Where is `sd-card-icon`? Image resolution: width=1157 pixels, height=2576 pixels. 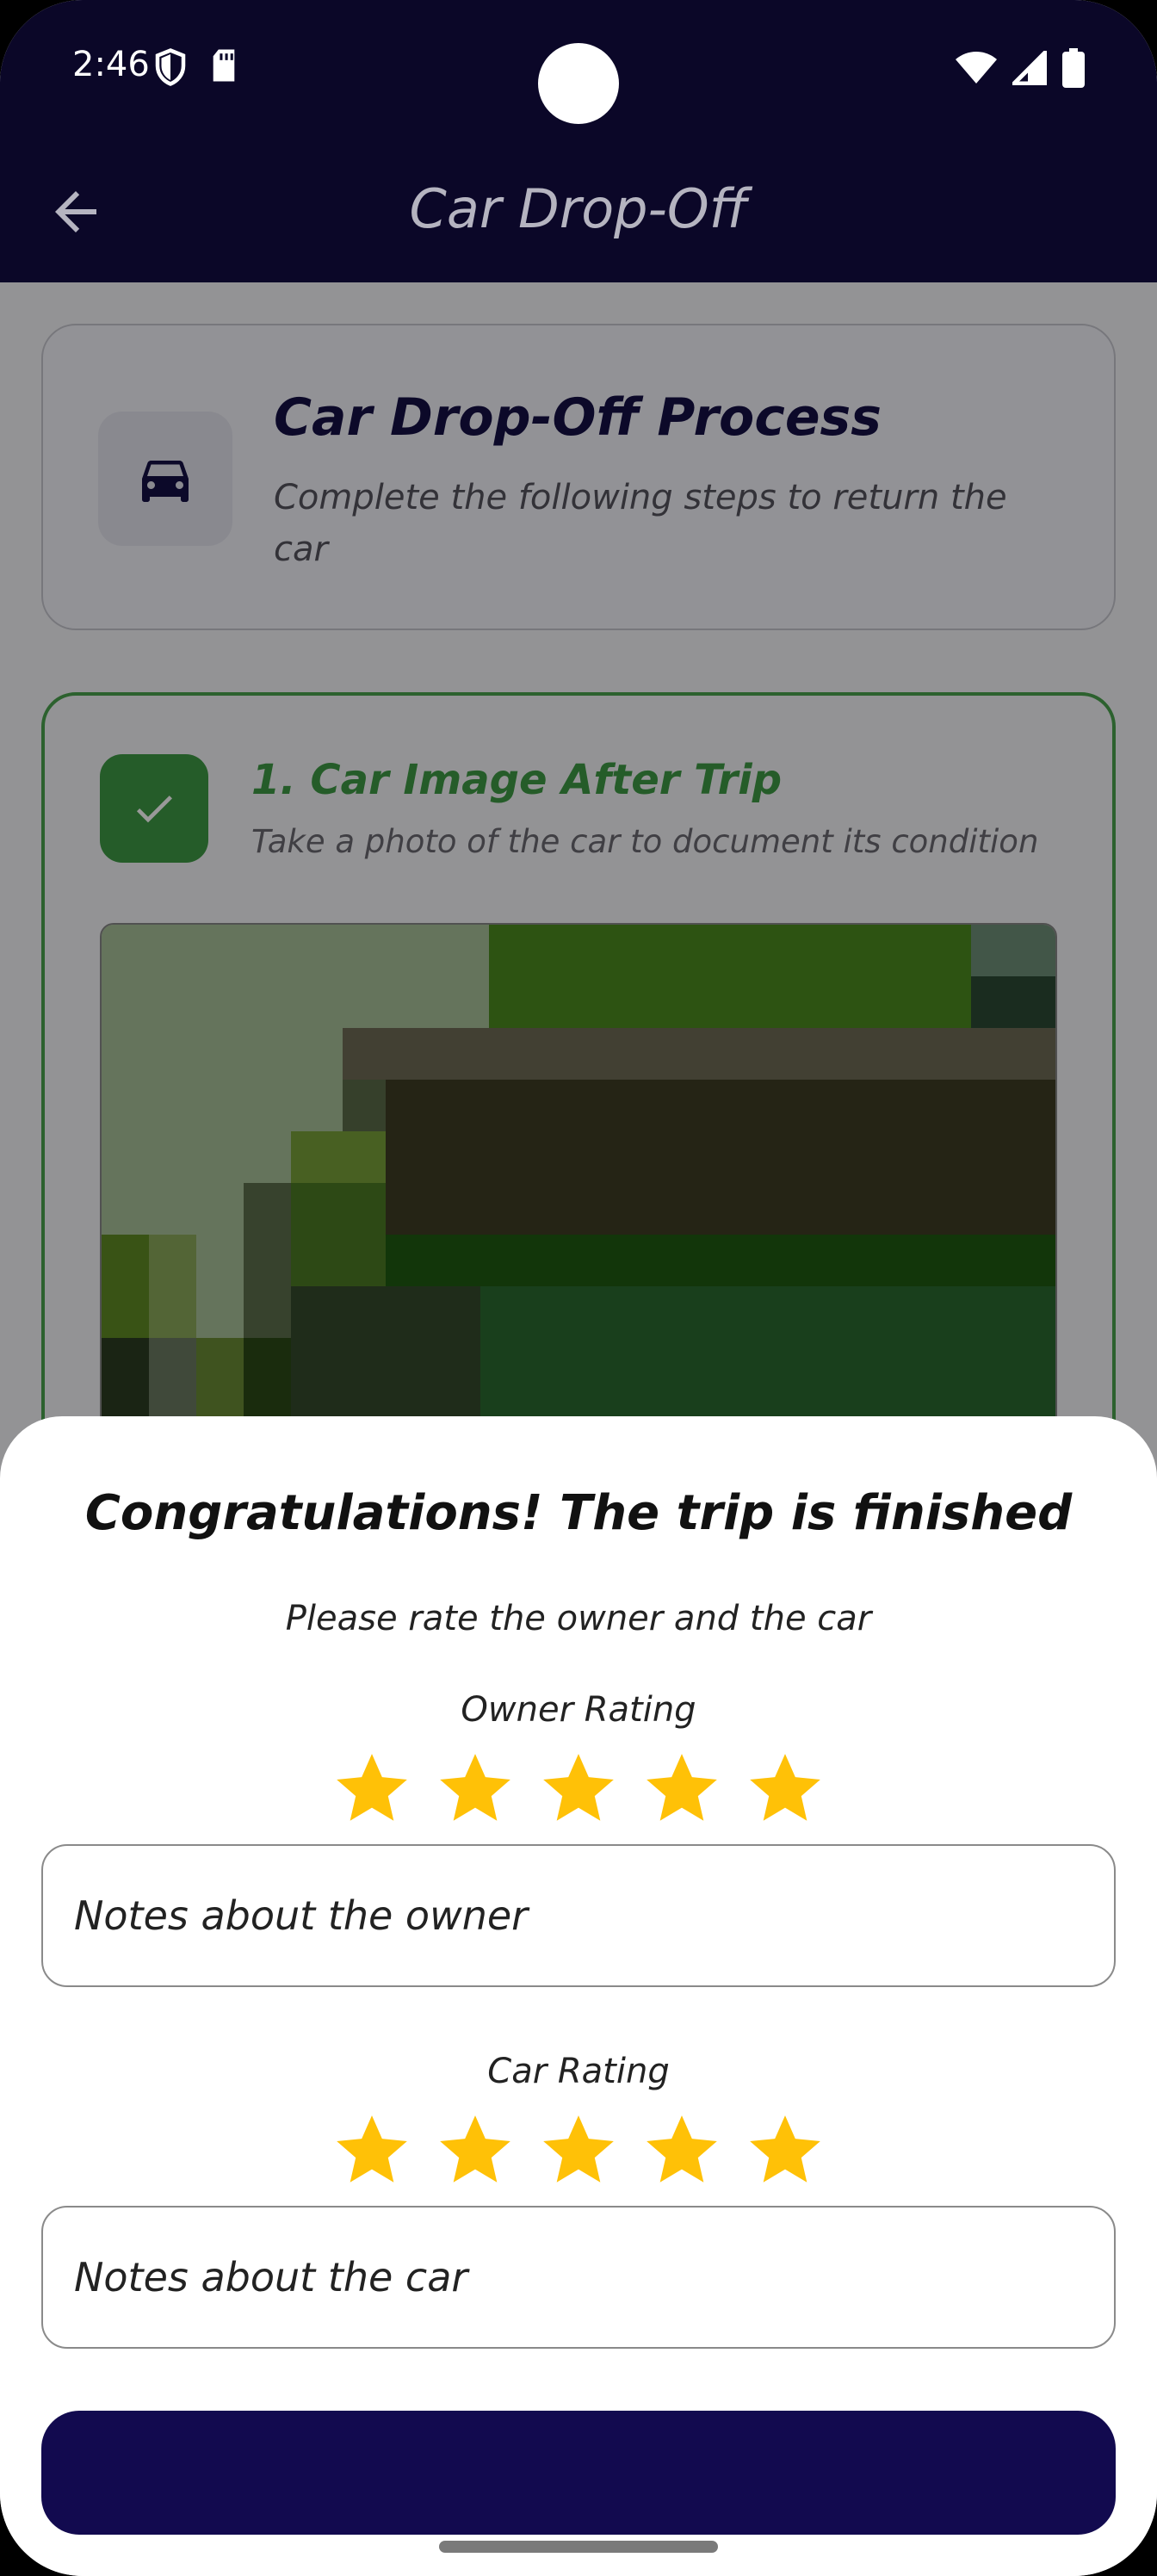
sd-card-icon is located at coordinates (224, 69).